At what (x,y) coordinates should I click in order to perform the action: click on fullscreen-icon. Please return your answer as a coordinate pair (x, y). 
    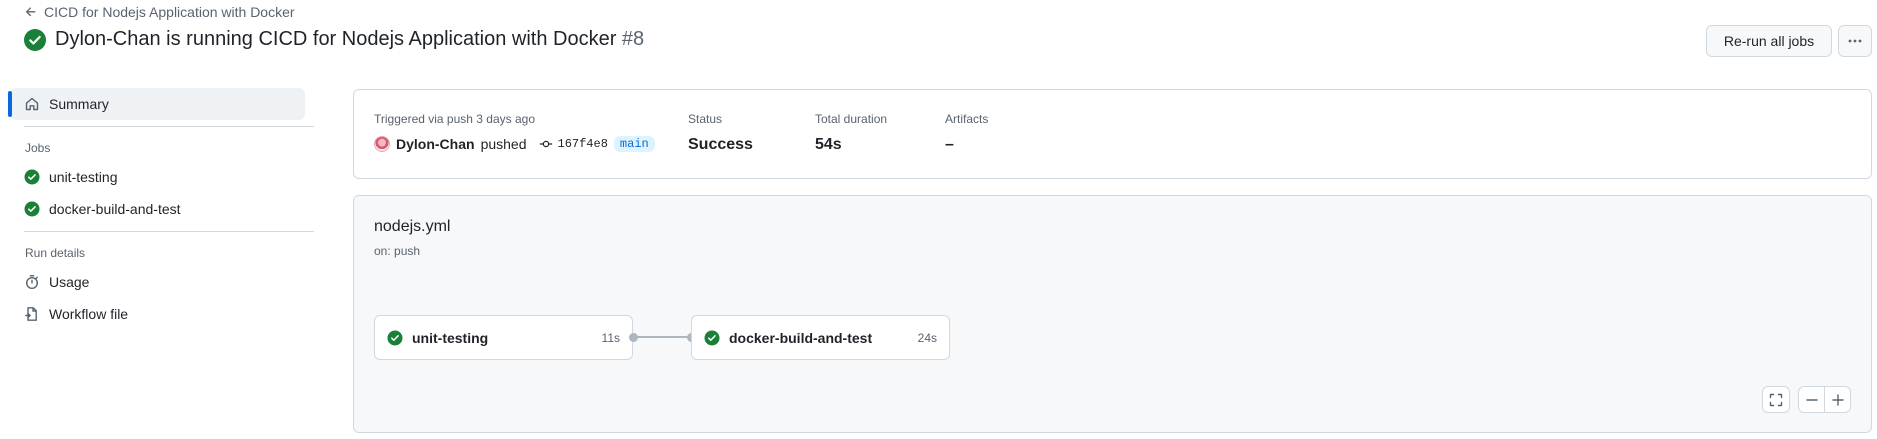
    Looking at the image, I should click on (1776, 399).